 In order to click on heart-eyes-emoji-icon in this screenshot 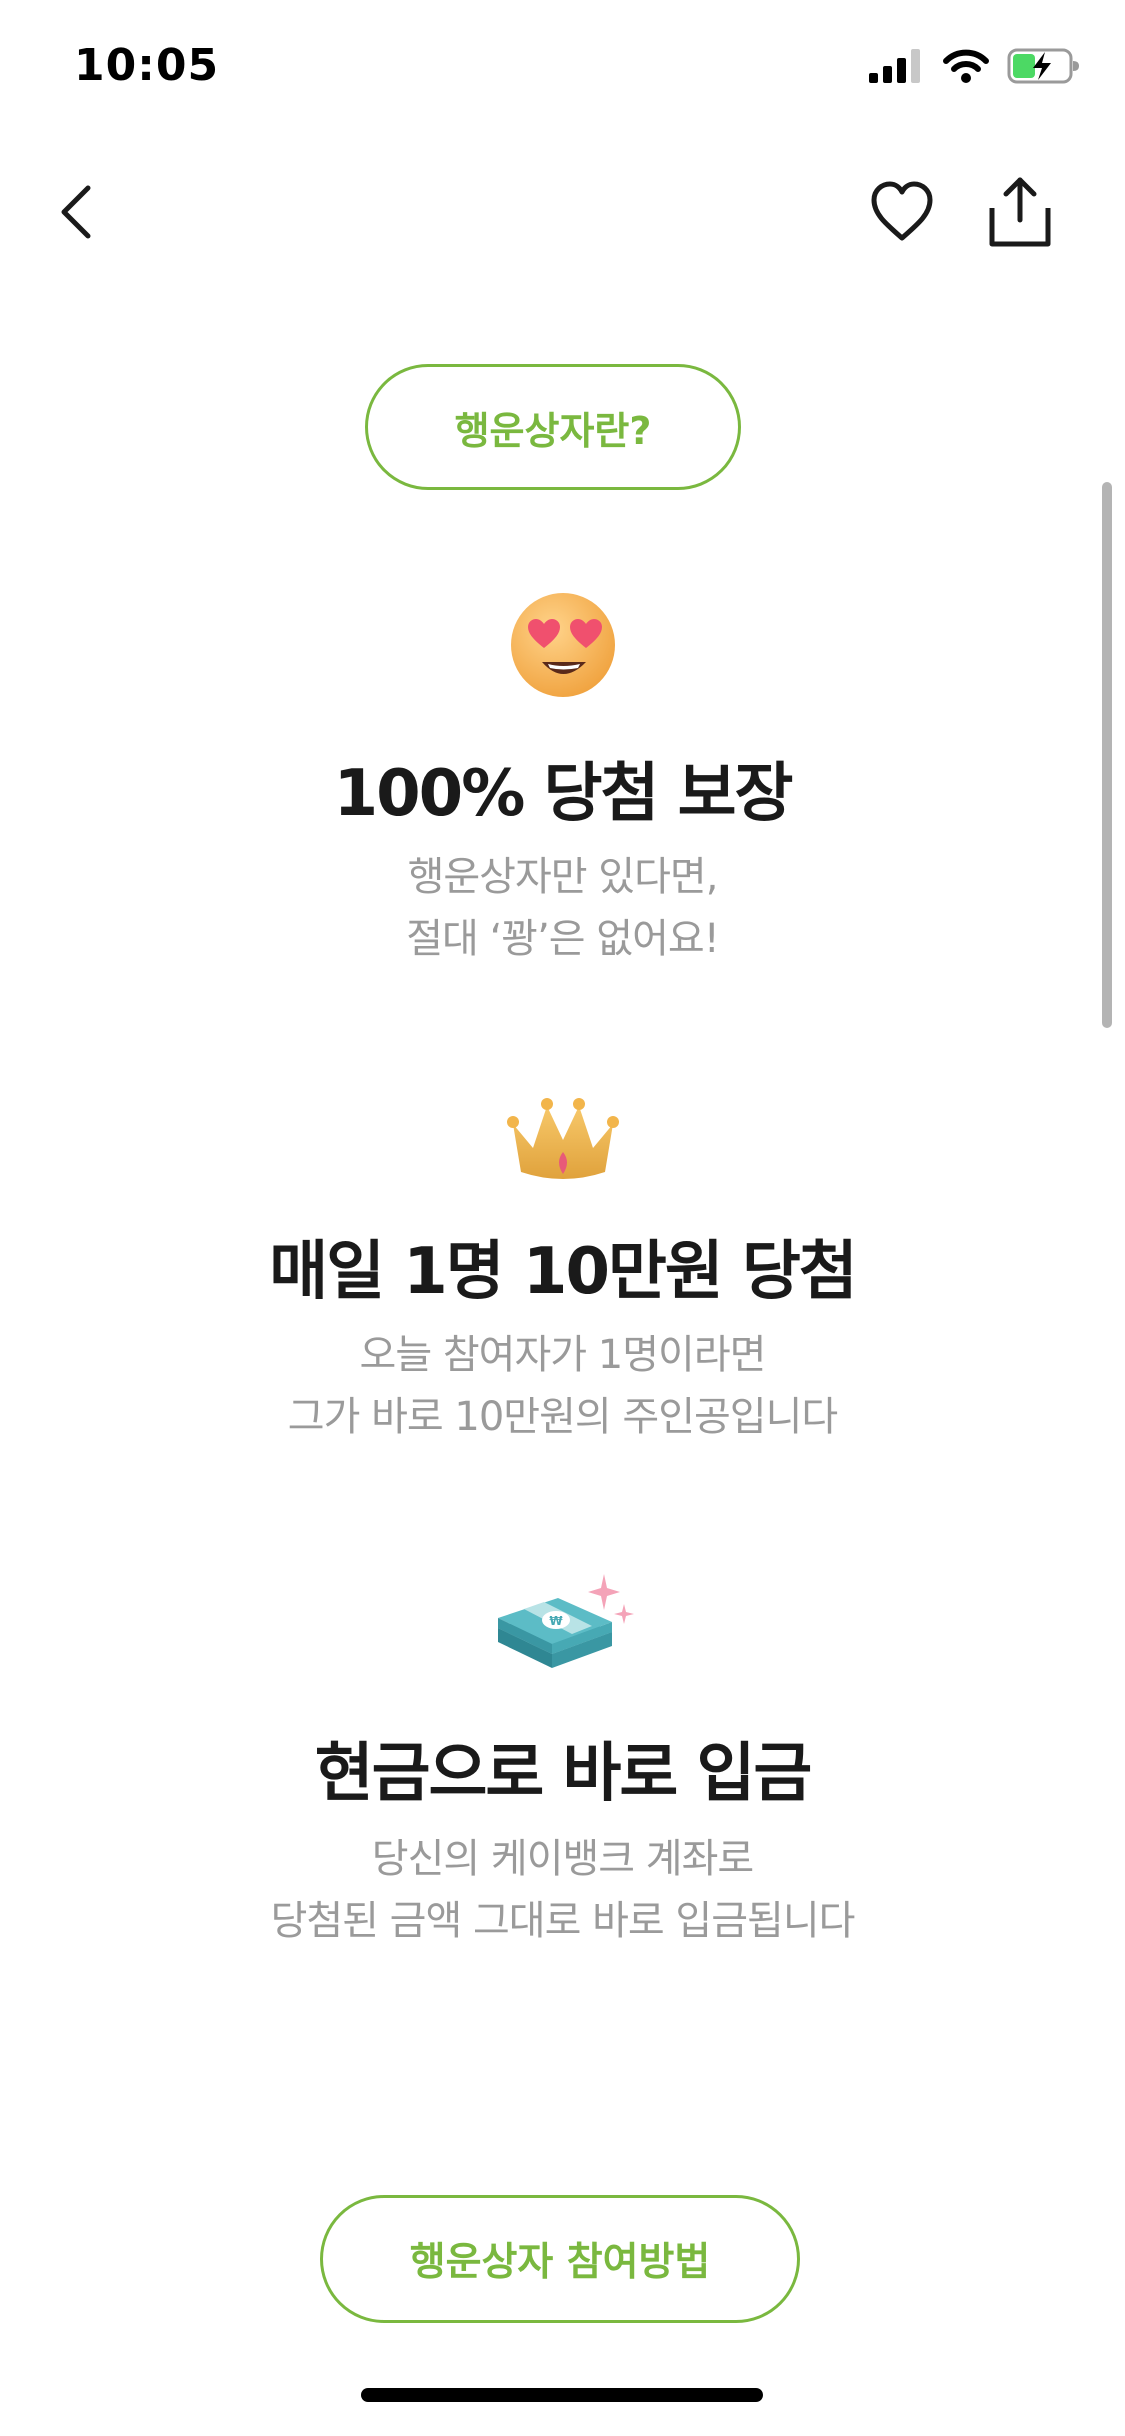, I will do `click(562, 645)`.